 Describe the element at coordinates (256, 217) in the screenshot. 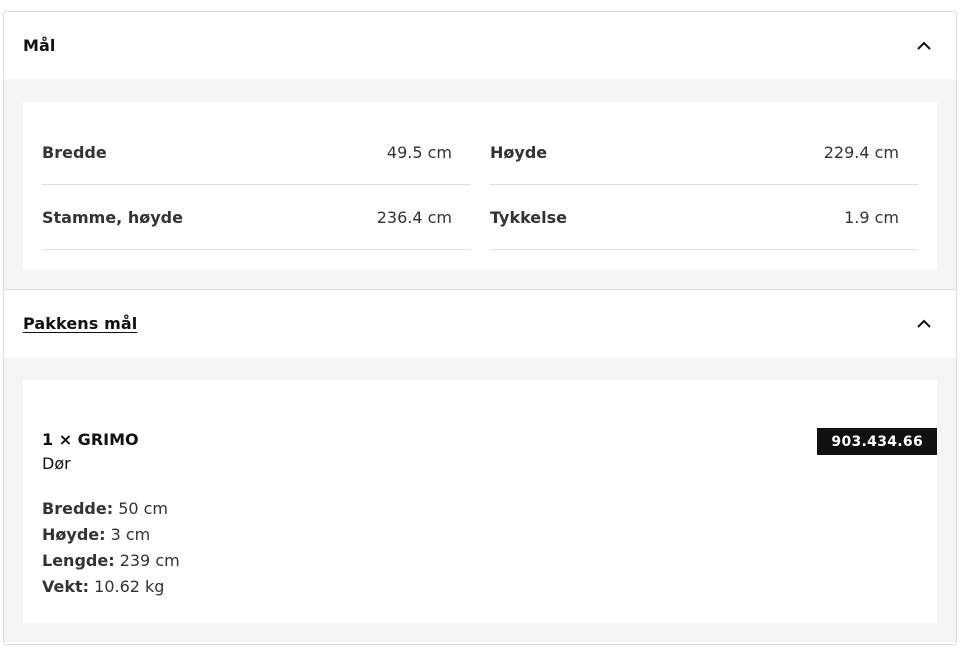

I see `dimension-row: Stamme, høyde 236.4 cm` at that location.